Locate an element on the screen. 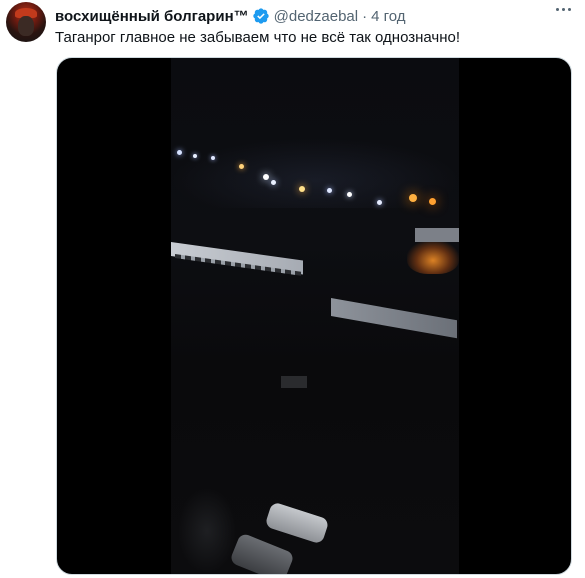  verified-badge-icon is located at coordinates (261, 16).